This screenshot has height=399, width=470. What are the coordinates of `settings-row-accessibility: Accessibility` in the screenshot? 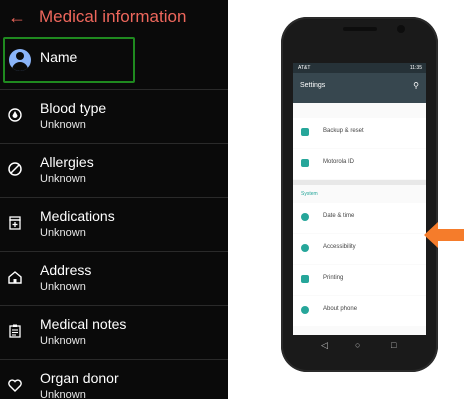 It's located at (359, 249).